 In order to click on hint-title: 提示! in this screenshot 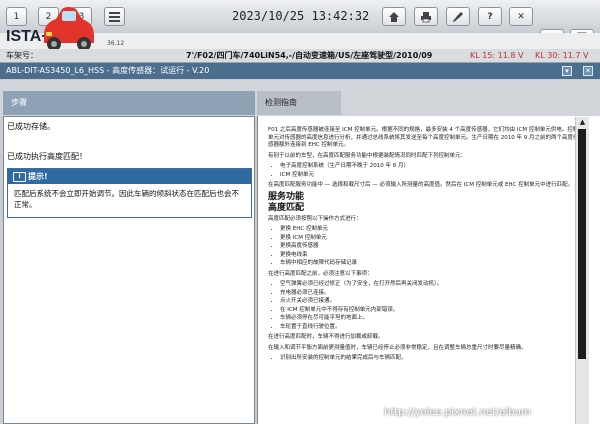, I will do `click(38, 176)`.